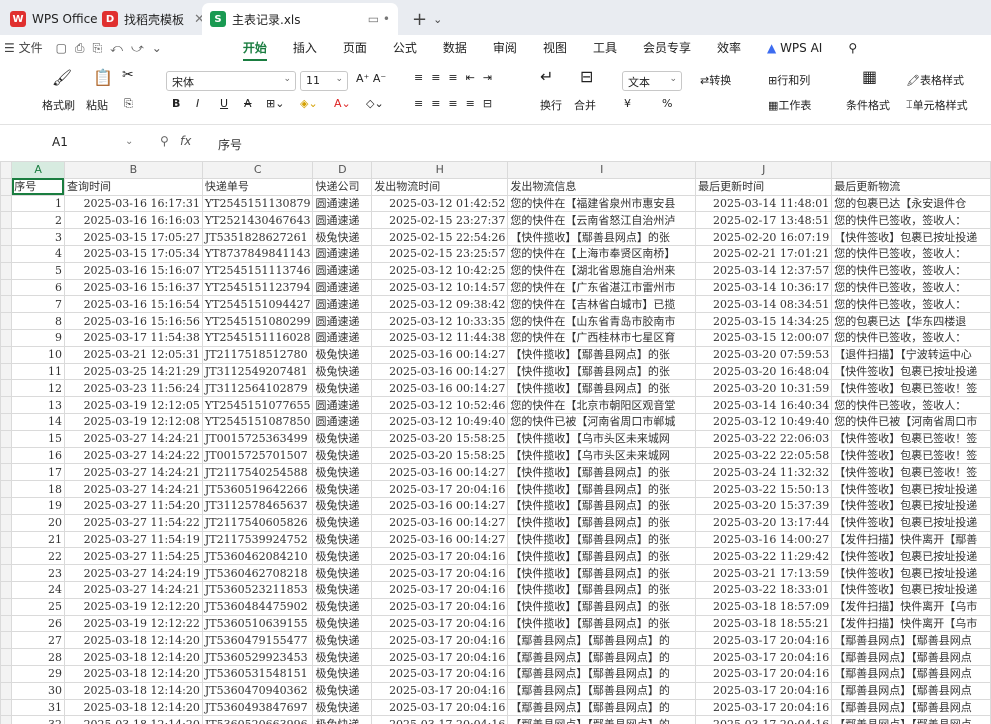 The height and width of the screenshot is (724, 991). Describe the element at coordinates (764, 287) in the screenshot. I see `table-cell: 2025-03-14 10:36:17` at that location.